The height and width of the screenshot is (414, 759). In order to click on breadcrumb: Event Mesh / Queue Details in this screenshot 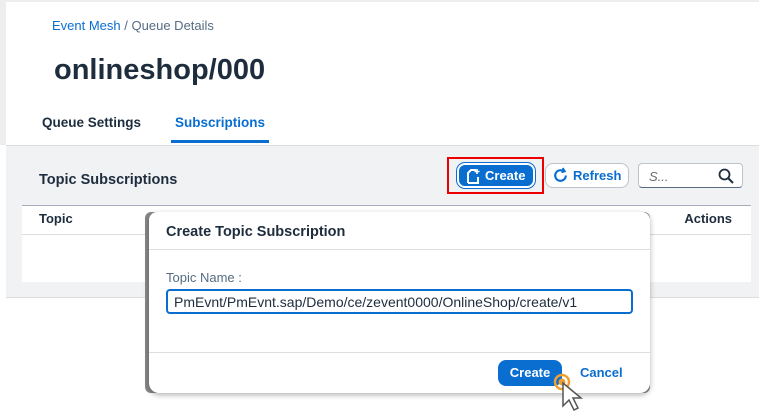, I will do `click(133, 25)`.